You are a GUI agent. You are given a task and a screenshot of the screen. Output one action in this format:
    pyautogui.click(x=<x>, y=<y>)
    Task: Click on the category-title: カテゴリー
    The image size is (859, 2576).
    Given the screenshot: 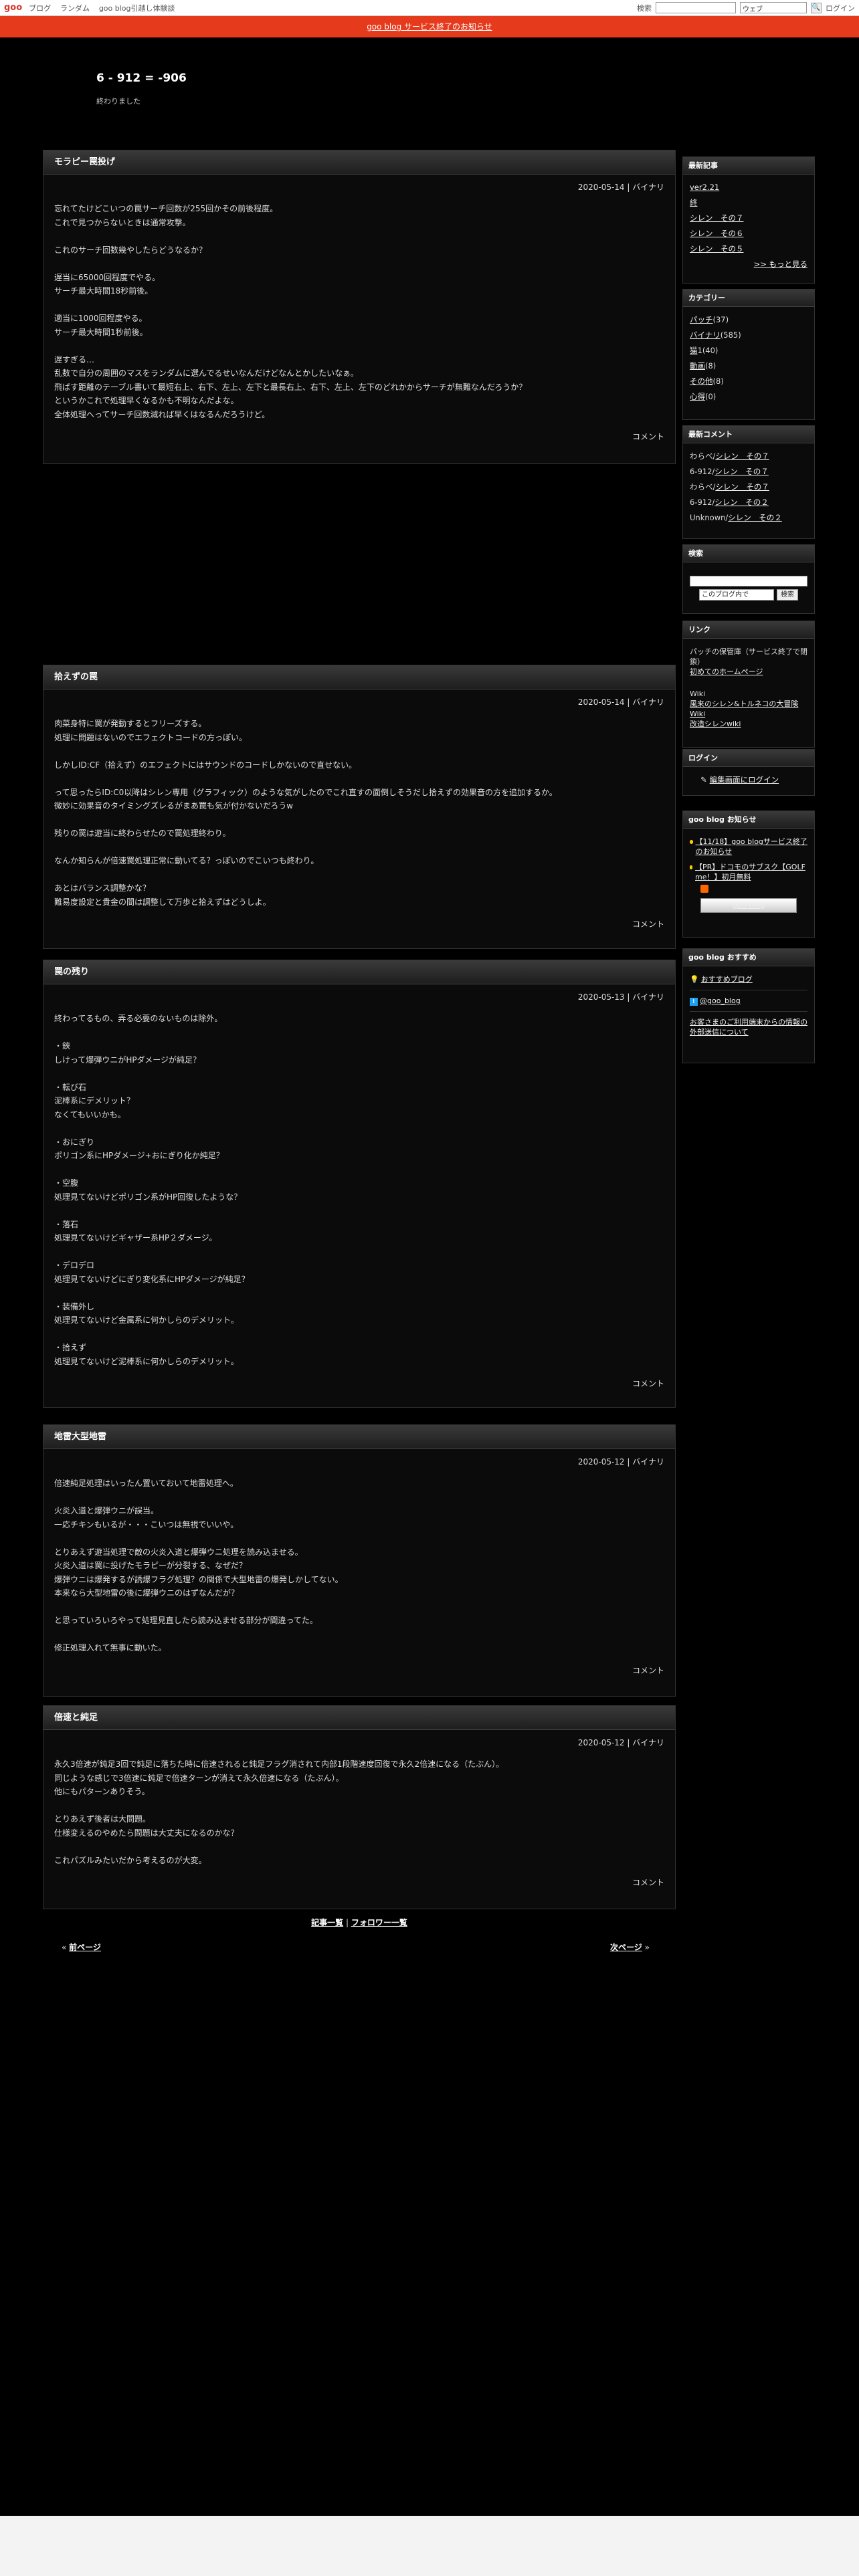 What is the action you would take?
    pyautogui.click(x=748, y=299)
    